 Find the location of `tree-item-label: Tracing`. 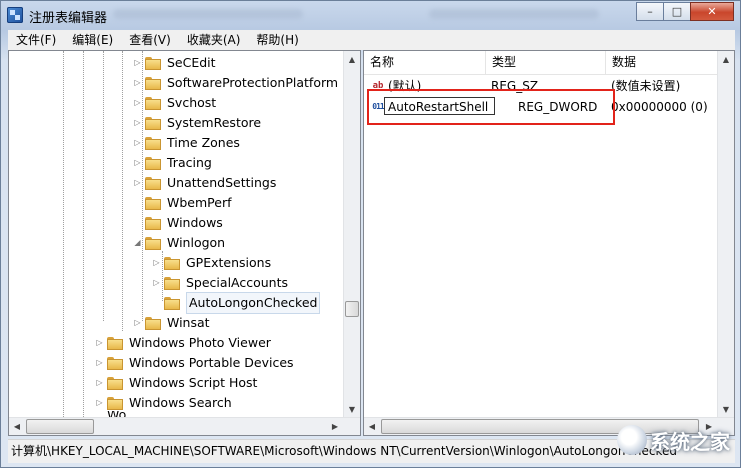

tree-item-label: Tracing is located at coordinates (189, 162).